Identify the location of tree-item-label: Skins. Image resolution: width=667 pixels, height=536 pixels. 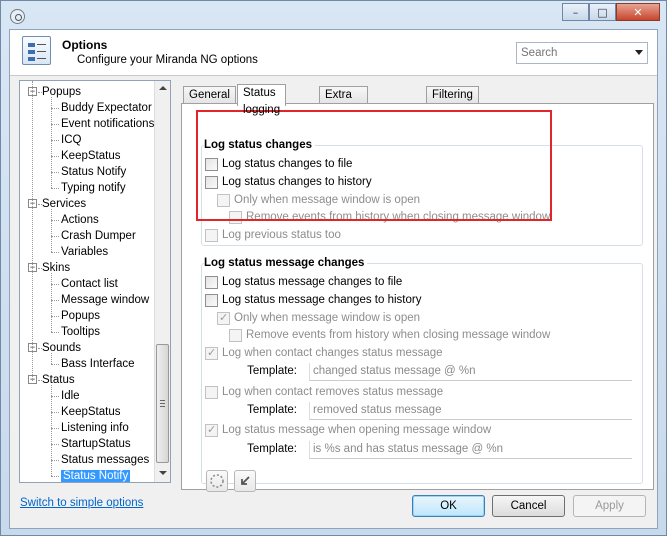
(56, 268).